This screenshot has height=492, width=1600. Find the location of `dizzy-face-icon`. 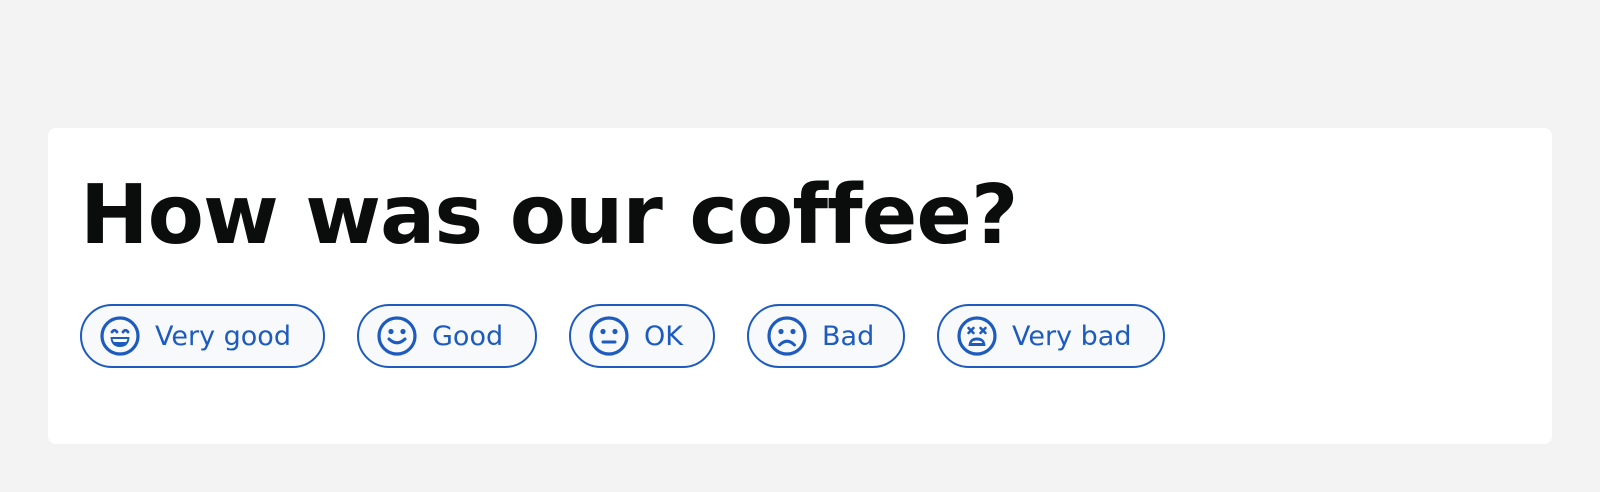

dizzy-face-icon is located at coordinates (977, 336).